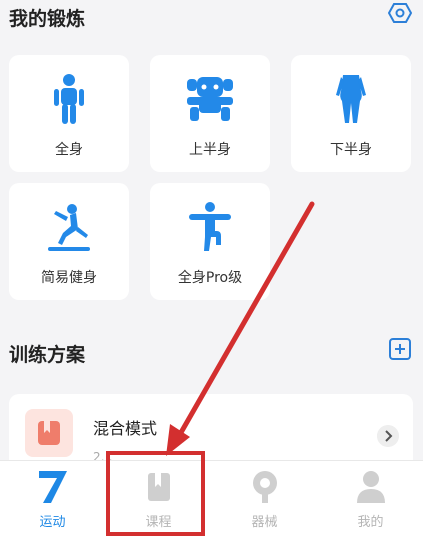 The image size is (423, 538). Describe the element at coordinates (351, 99) in the screenshot. I see `lower-body-icon` at that location.